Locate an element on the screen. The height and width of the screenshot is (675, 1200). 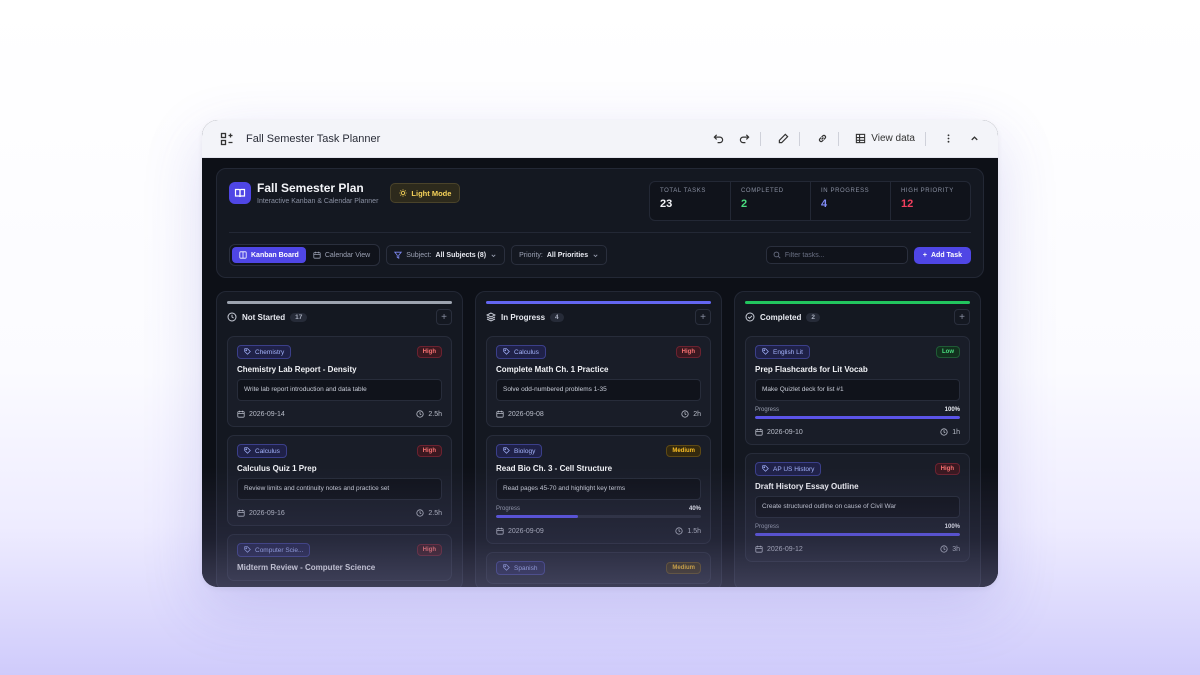
divider is located at coordinates (600, 232).